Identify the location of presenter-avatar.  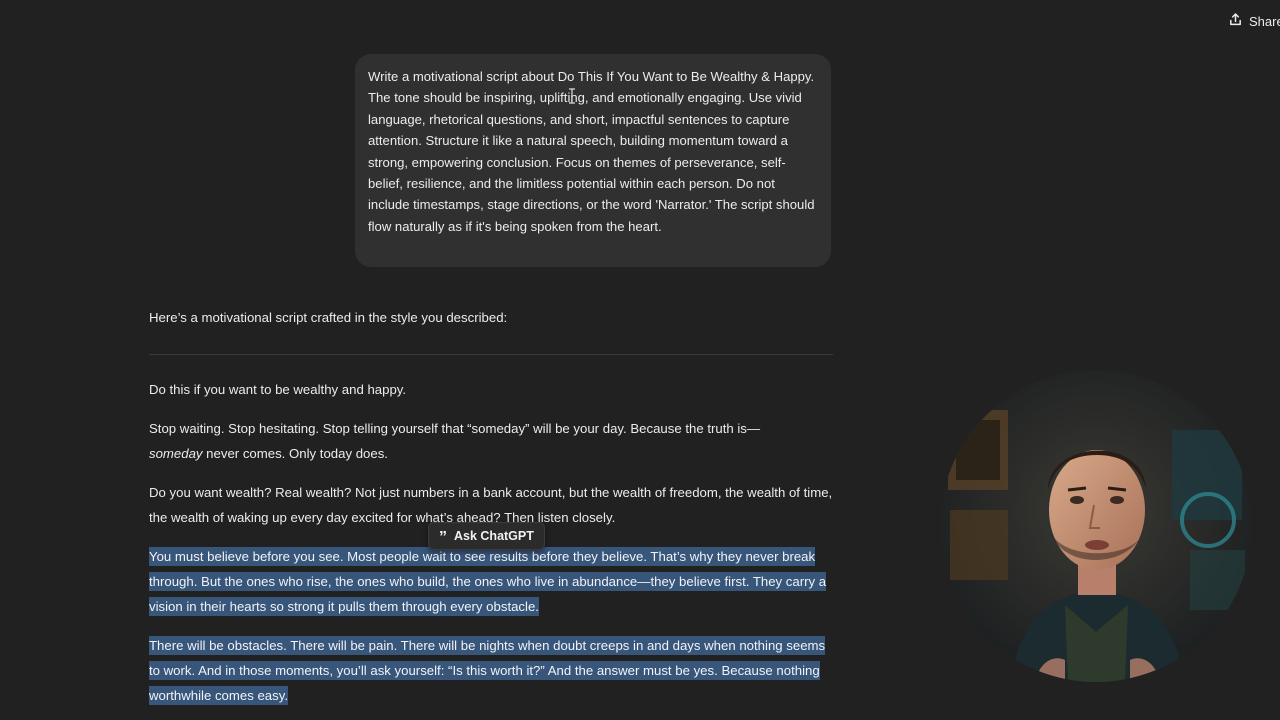
(1096, 526).